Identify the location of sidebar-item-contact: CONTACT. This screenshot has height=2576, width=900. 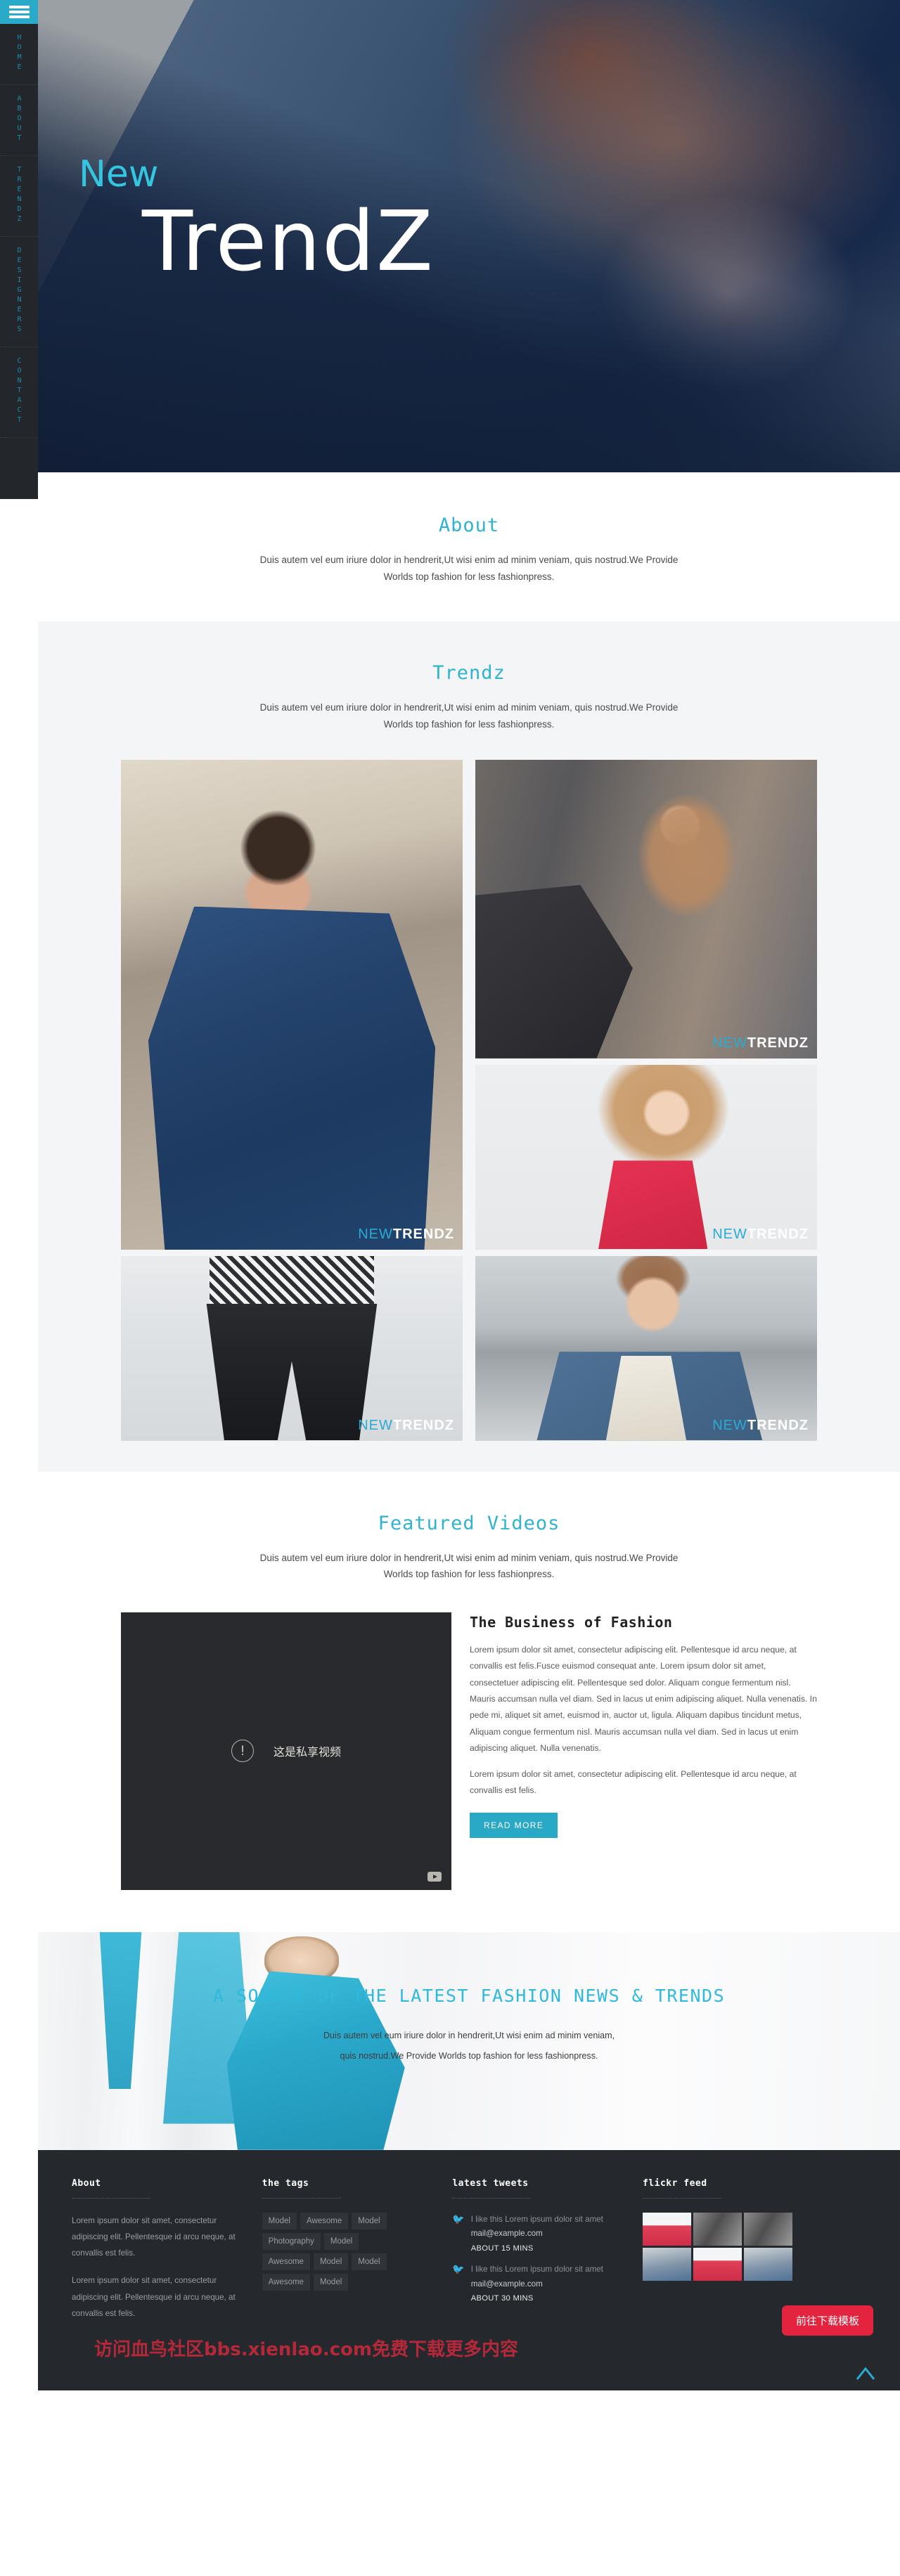
(19, 392).